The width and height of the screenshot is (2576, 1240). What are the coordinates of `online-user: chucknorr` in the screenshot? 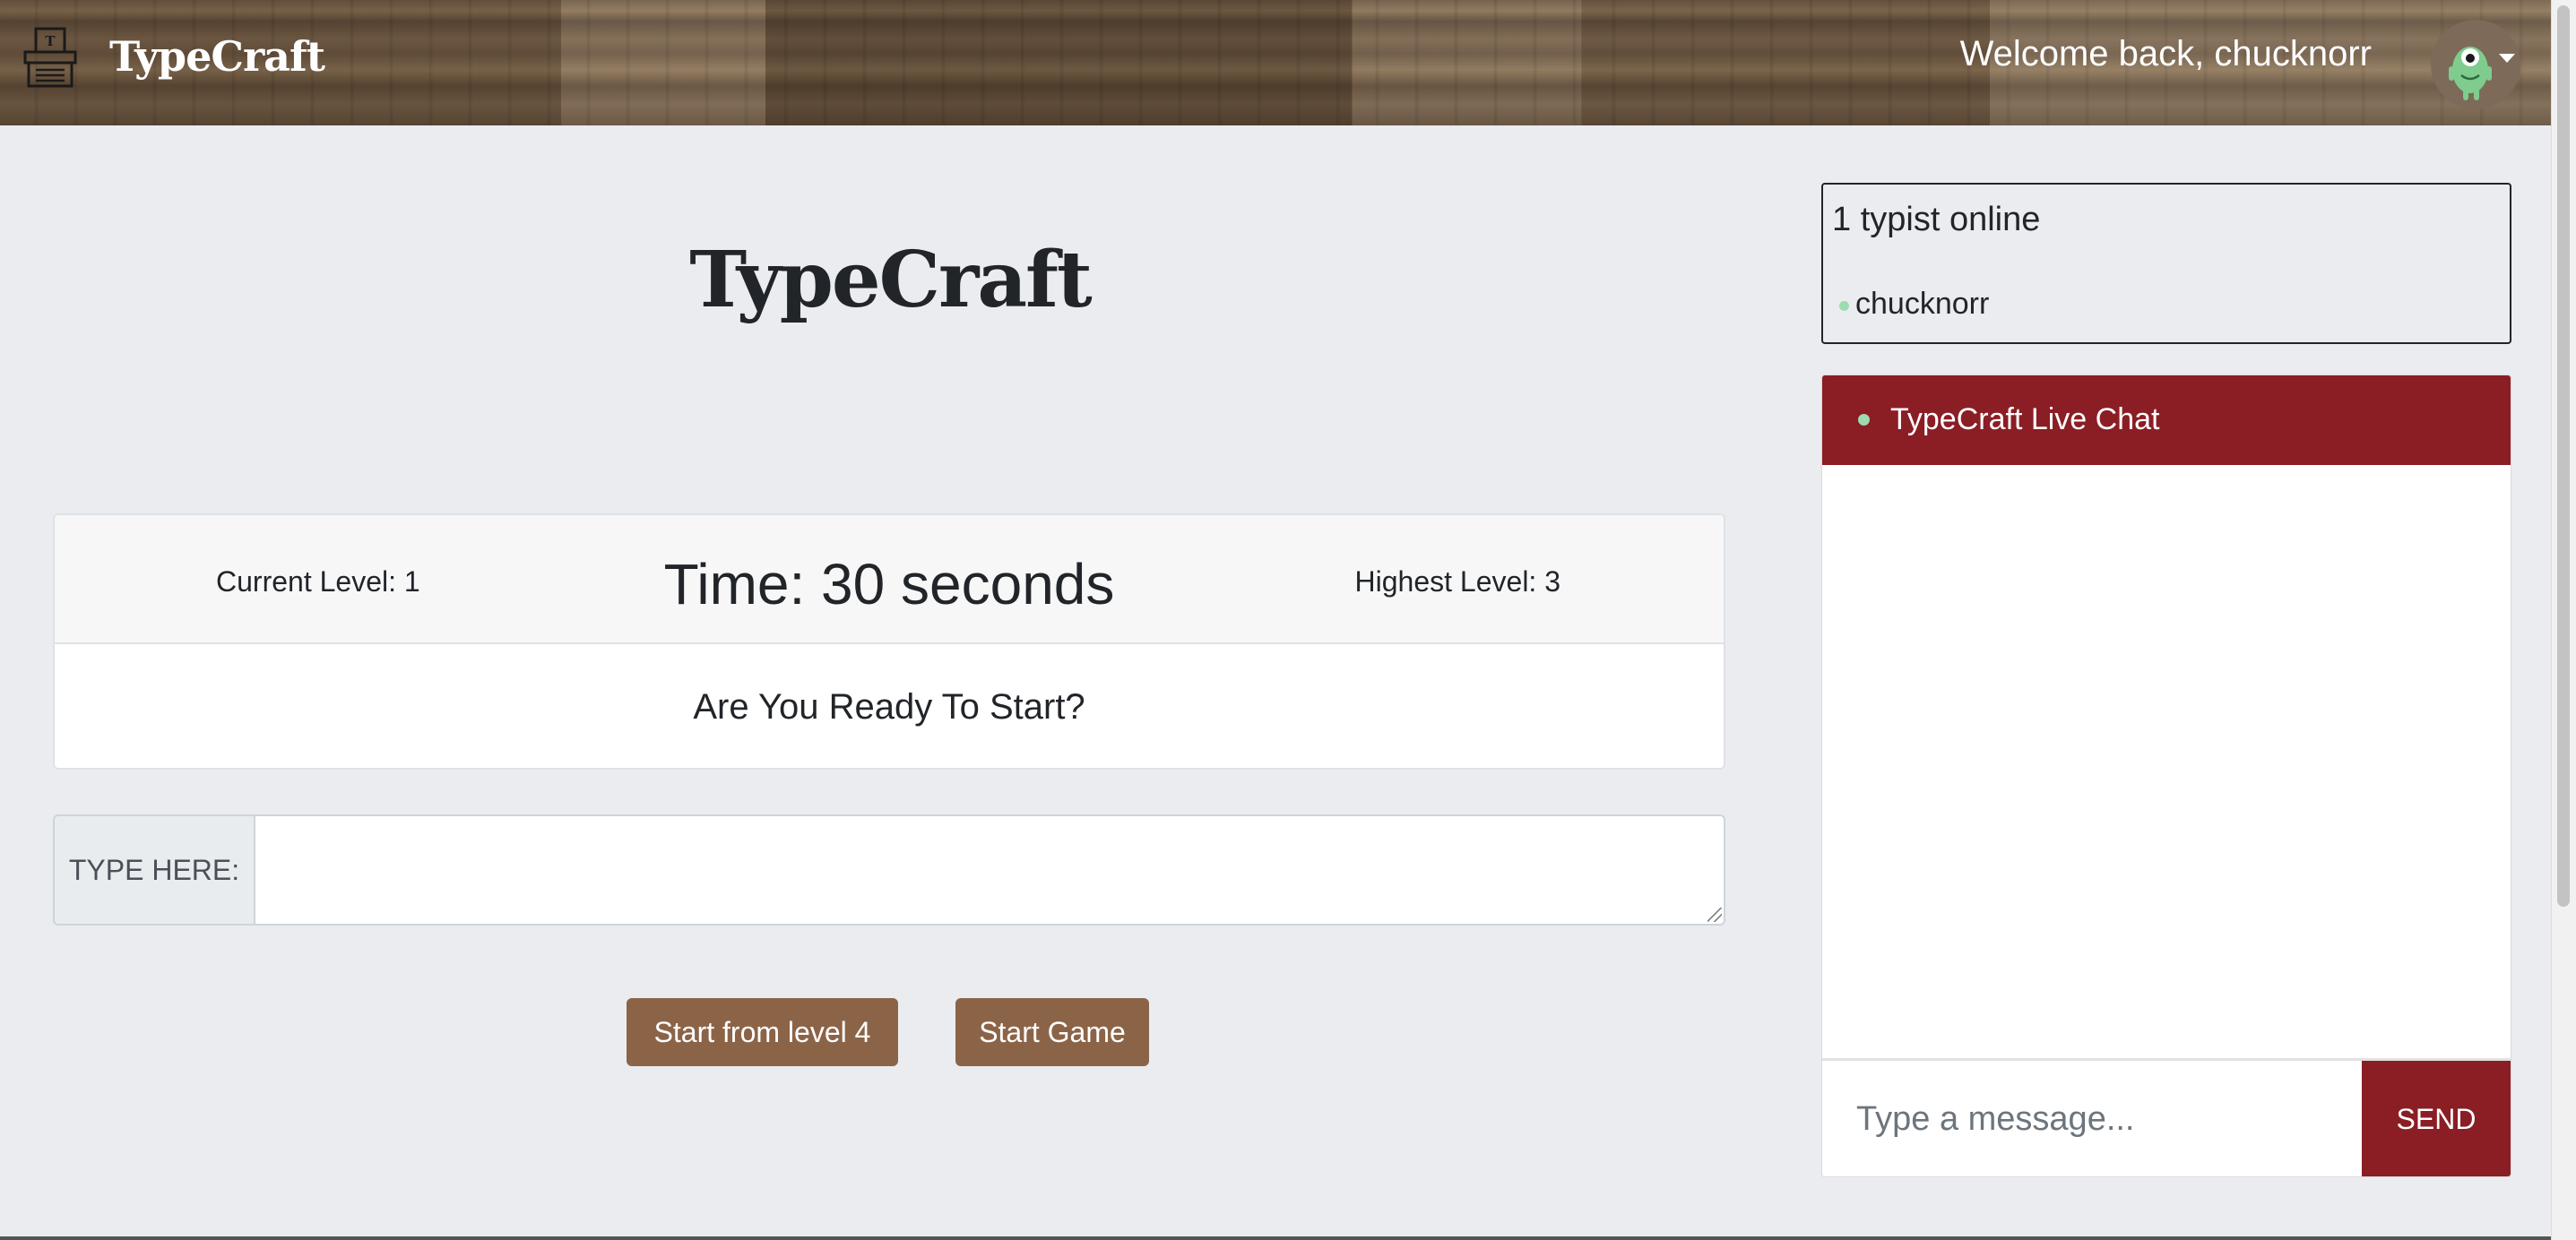 It's located at (1922, 304).